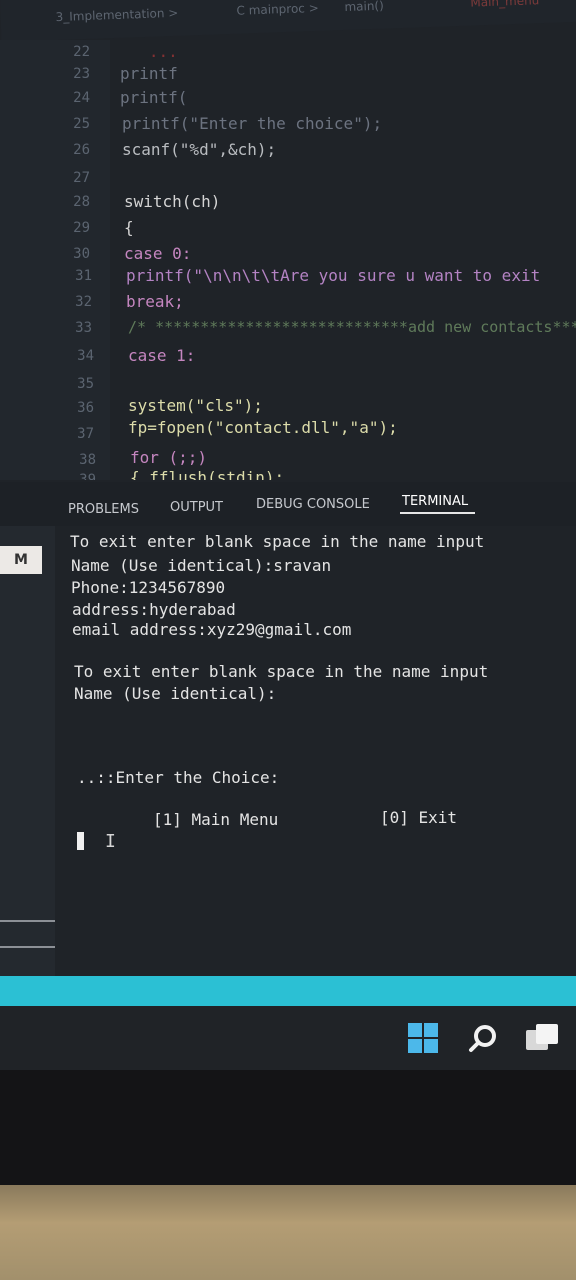 The image size is (576, 1280). I want to click on status-bar, so click(288, 991).